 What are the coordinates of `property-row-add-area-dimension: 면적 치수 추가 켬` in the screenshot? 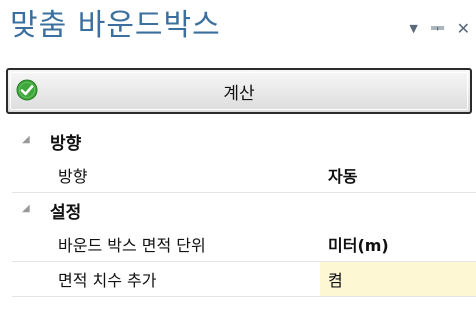 It's located at (244, 279).